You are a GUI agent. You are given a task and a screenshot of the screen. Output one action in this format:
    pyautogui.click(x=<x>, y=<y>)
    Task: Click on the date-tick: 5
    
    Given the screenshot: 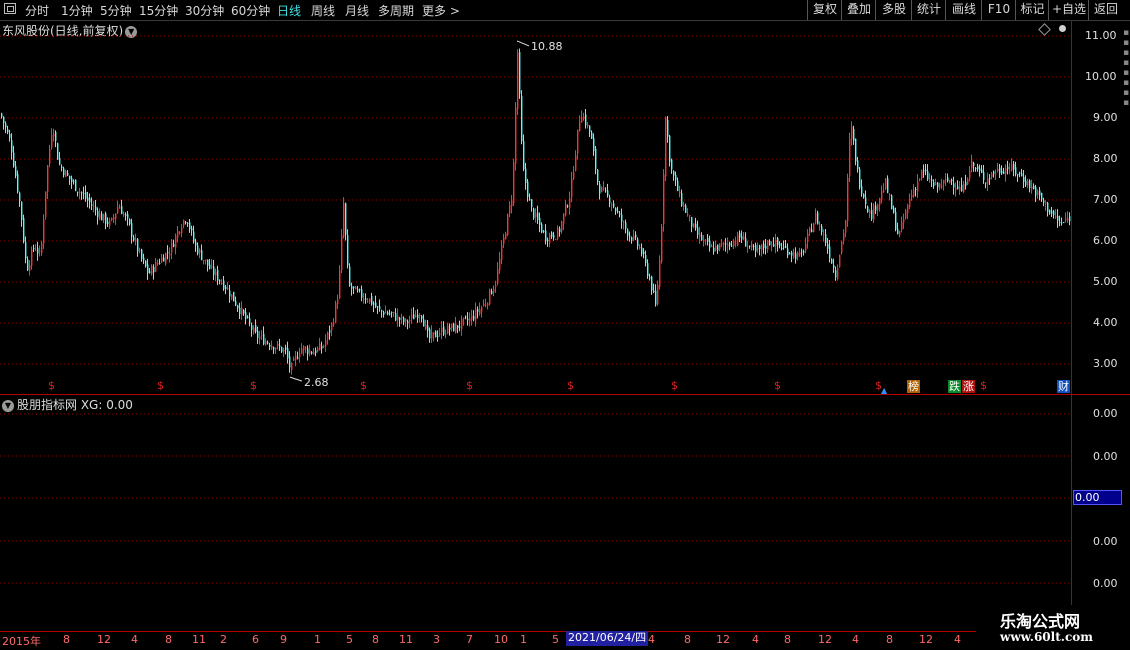 What is the action you would take?
    pyautogui.click(x=555, y=639)
    